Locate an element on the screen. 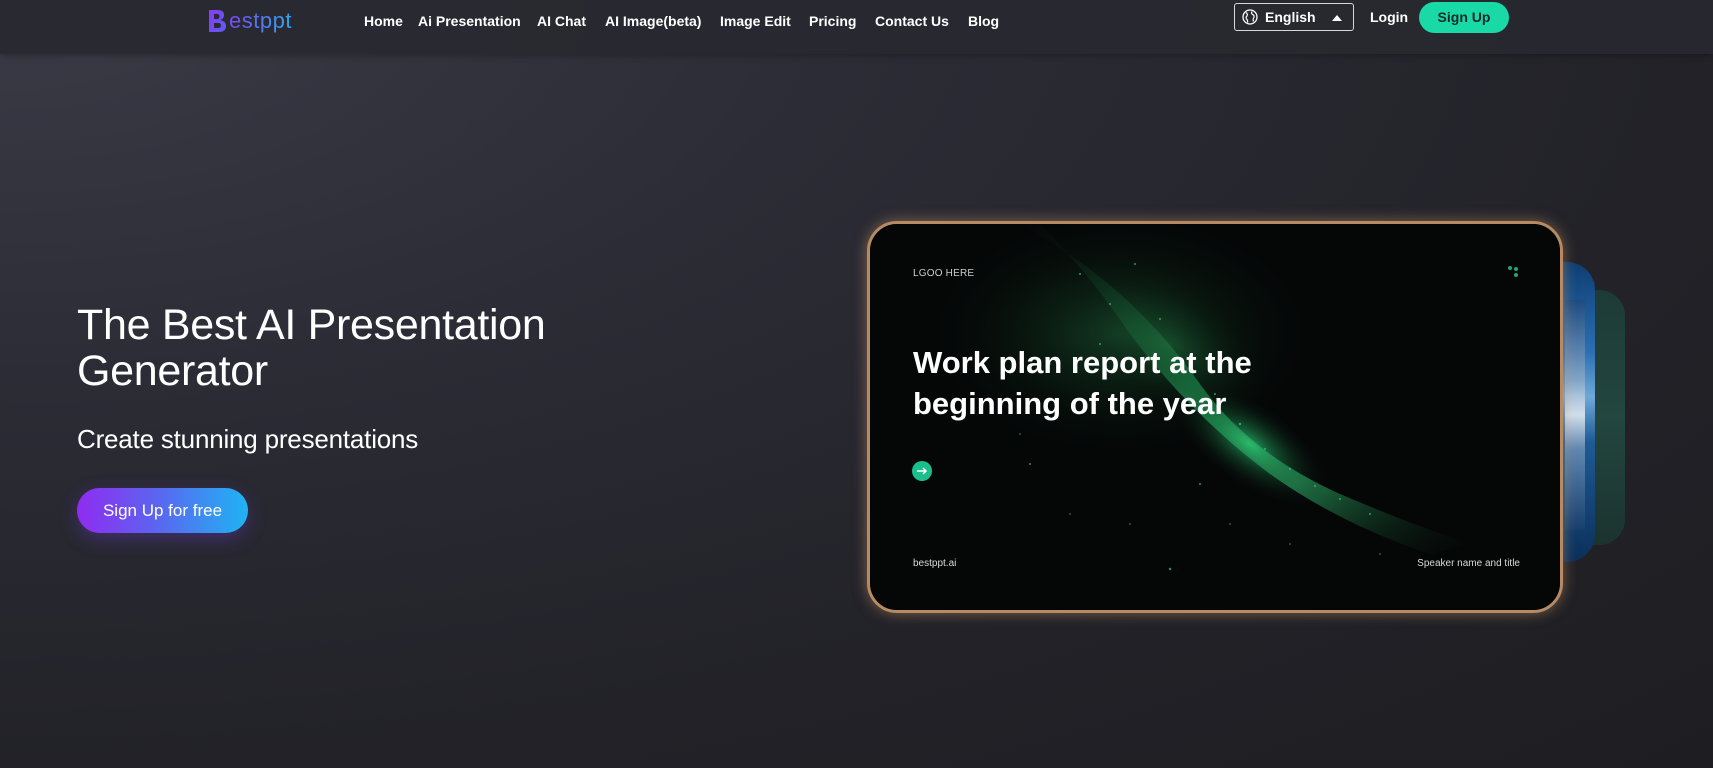 The width and height of the screenshot is (1713, 768). city-image-strip is located at coordinates (1575, 415).